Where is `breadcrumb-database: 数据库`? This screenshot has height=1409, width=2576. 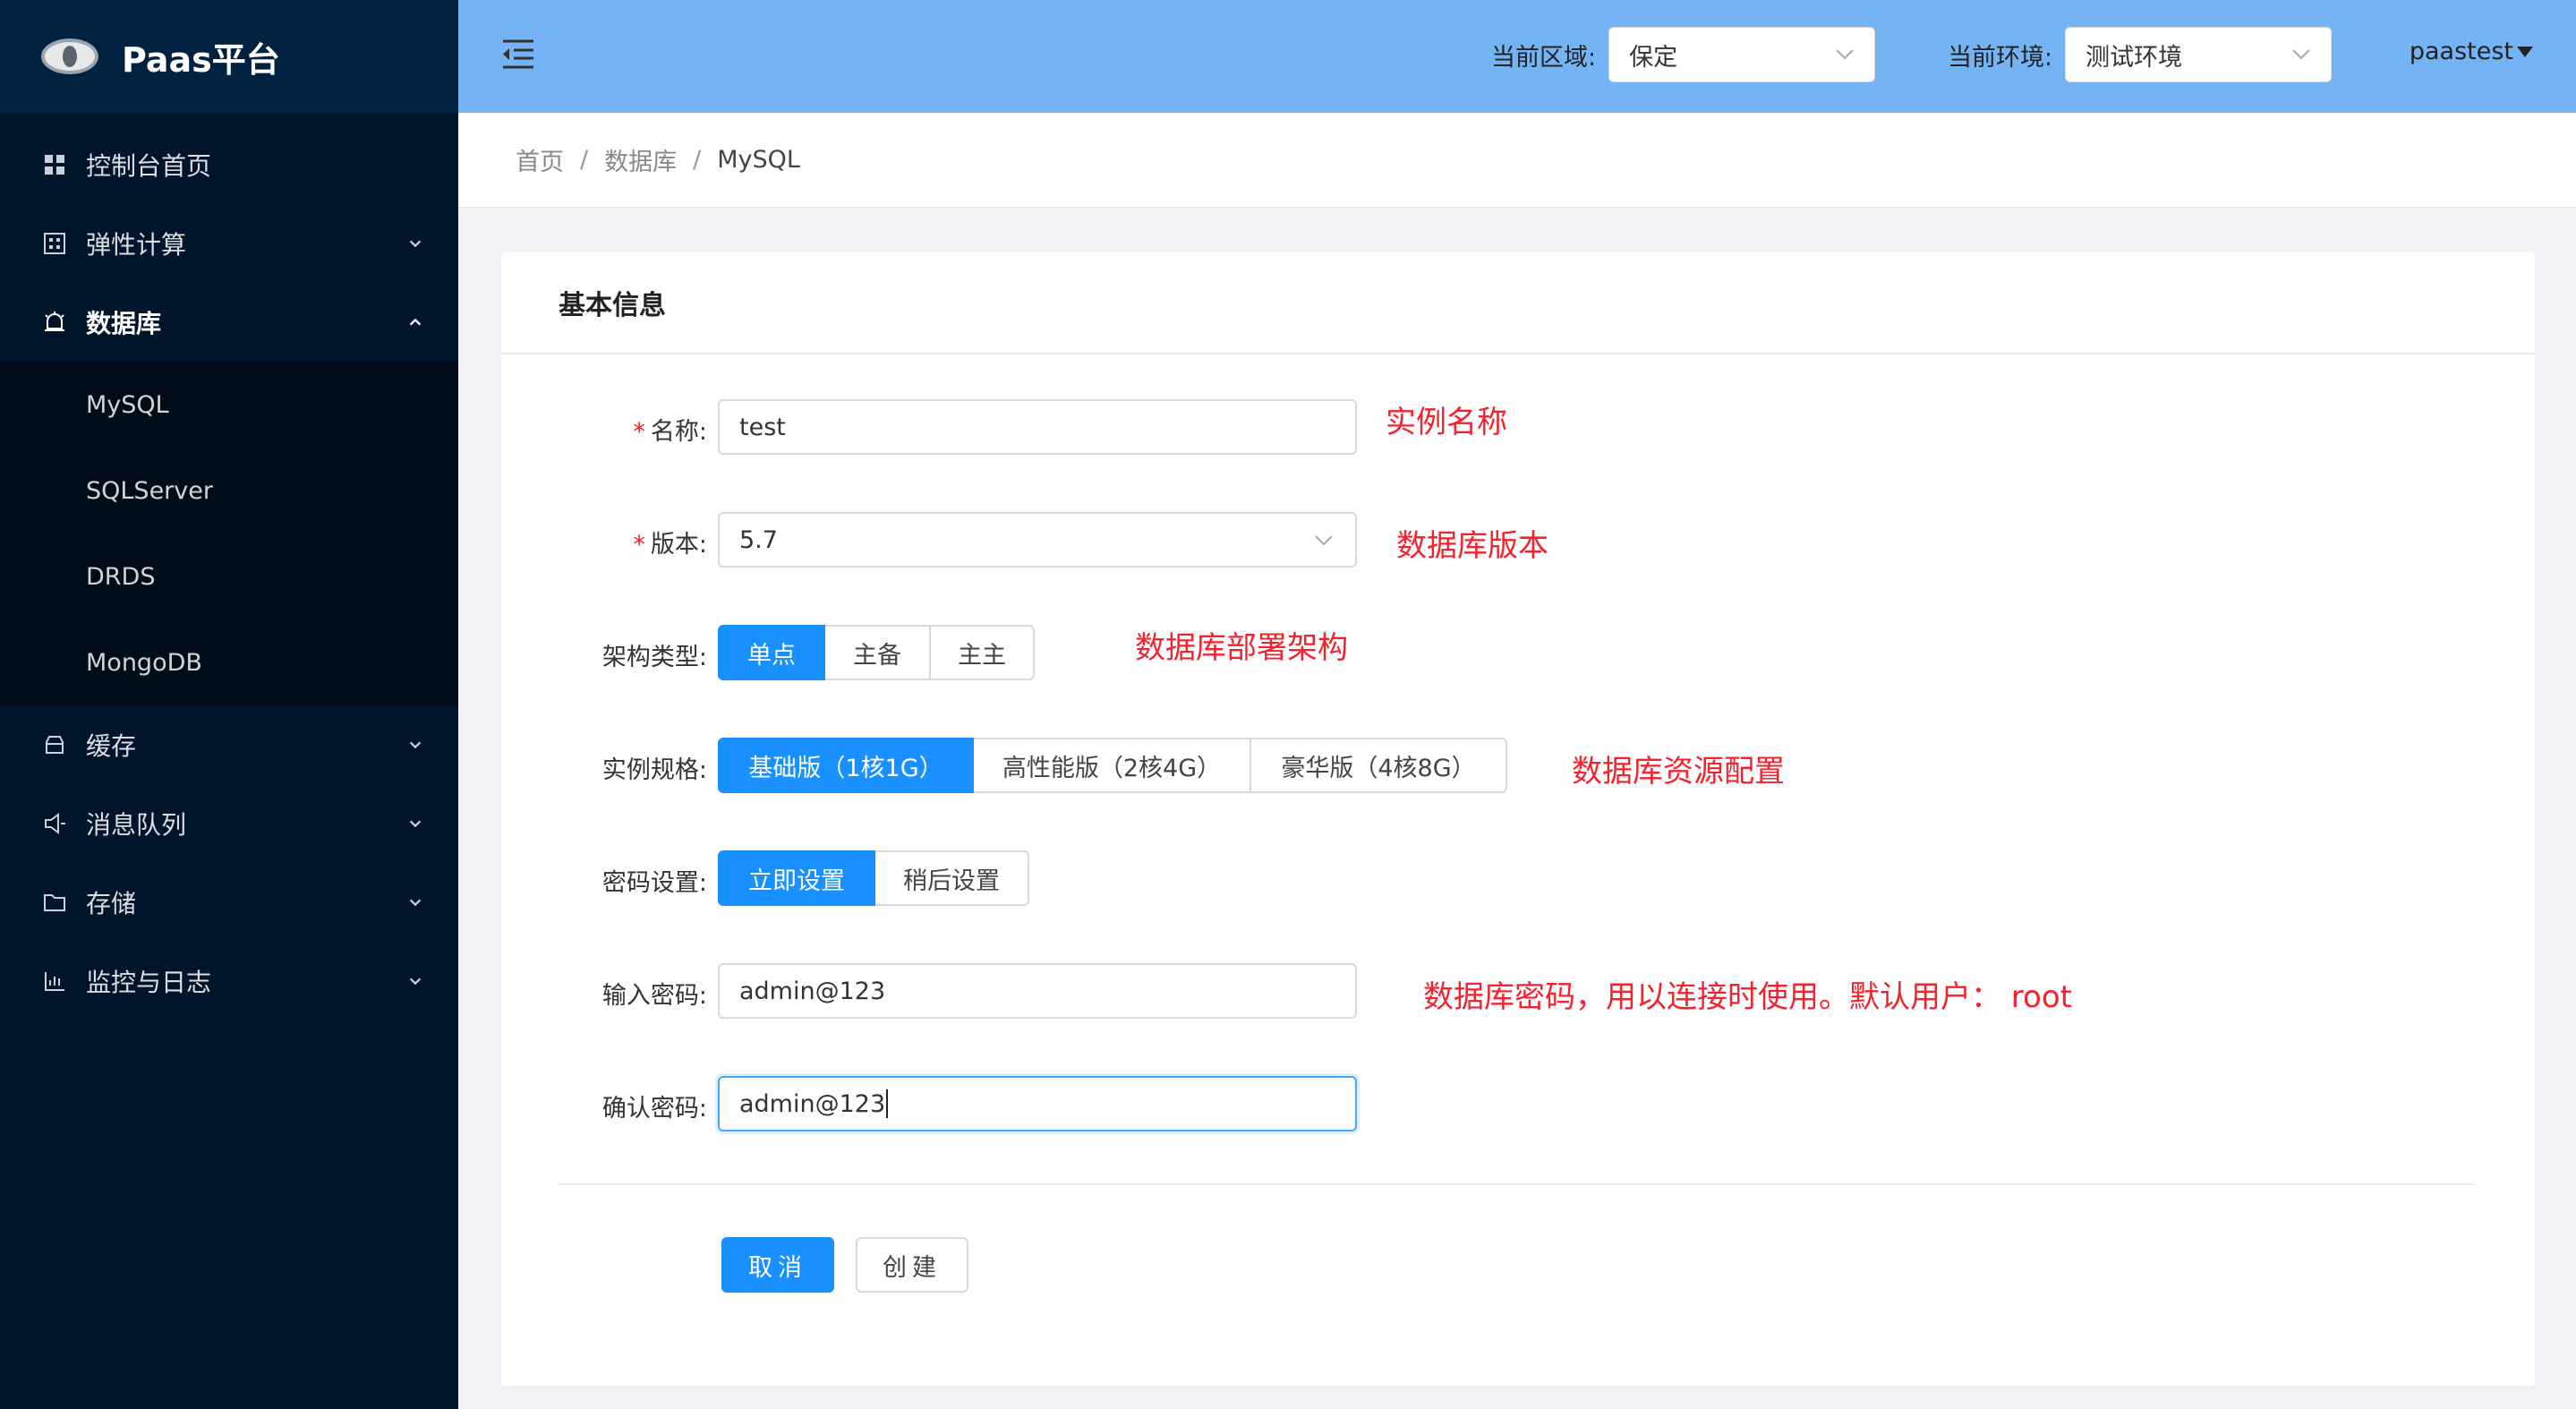 breadcrumb-database: 数据库 is located at coordinates (640, 159).